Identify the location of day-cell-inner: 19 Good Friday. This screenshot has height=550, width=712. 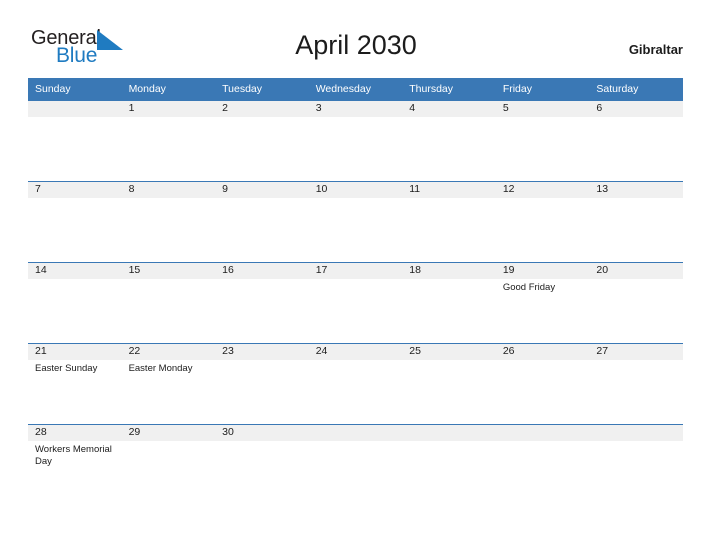
(542, 303).